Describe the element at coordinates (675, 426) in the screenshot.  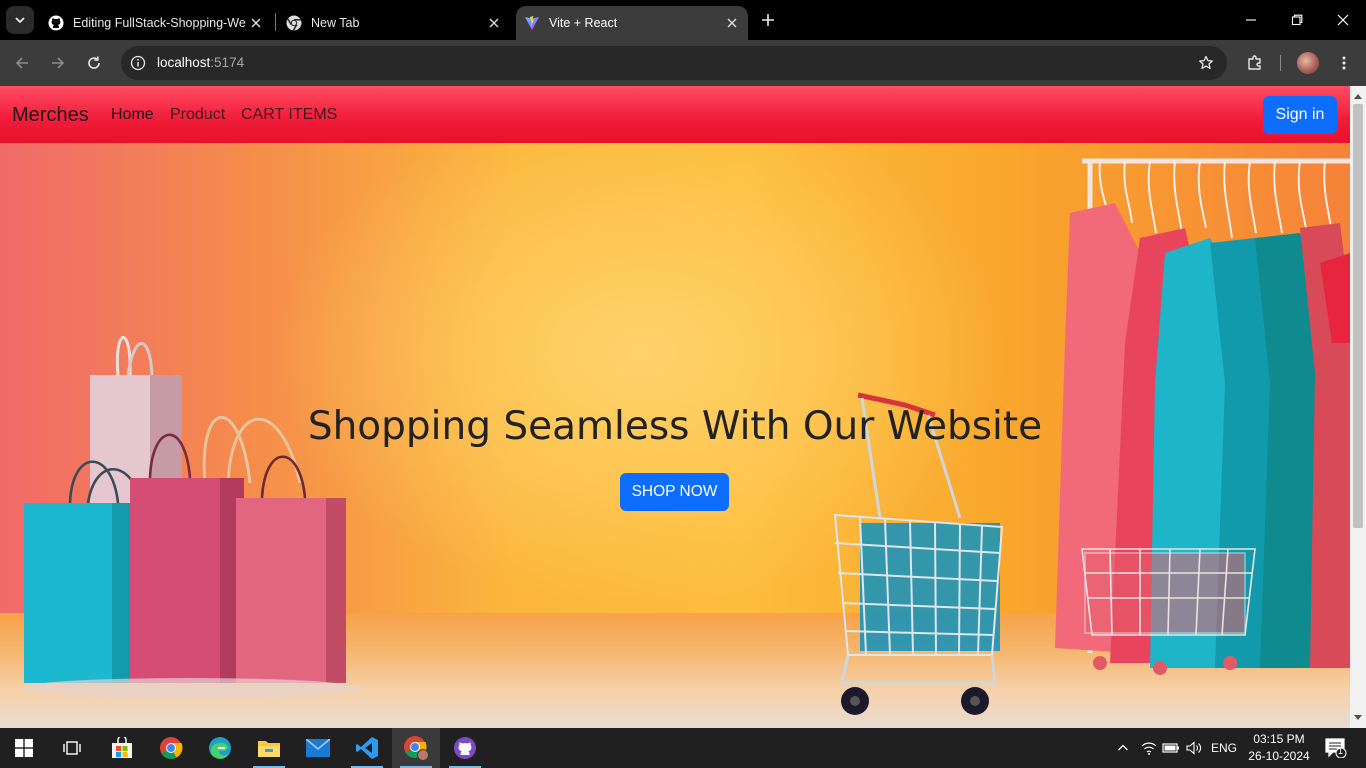
I see `hero-title: Shopping Seamless With Our Website` at that location.